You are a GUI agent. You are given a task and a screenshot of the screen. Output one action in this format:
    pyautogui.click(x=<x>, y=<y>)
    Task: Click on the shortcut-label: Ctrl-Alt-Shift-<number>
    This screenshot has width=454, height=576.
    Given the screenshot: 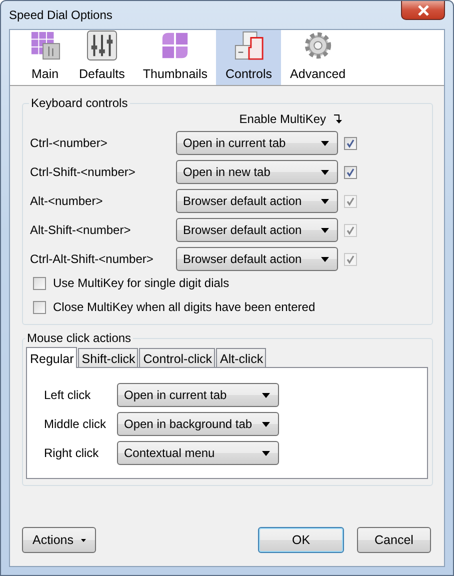 What is the action you would take?
    pyautogui.click(x=92, y=259)
    